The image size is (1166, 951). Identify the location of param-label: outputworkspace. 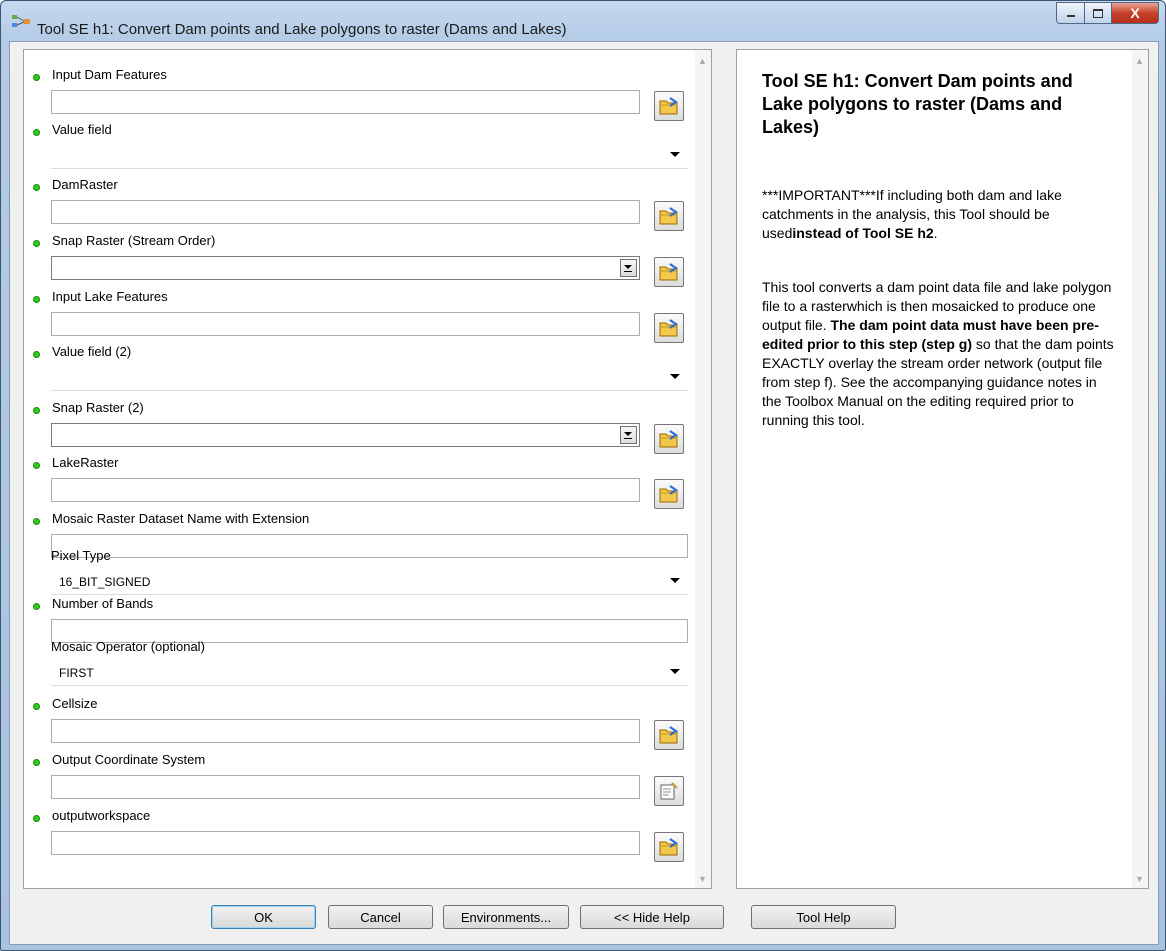
(101, 815).